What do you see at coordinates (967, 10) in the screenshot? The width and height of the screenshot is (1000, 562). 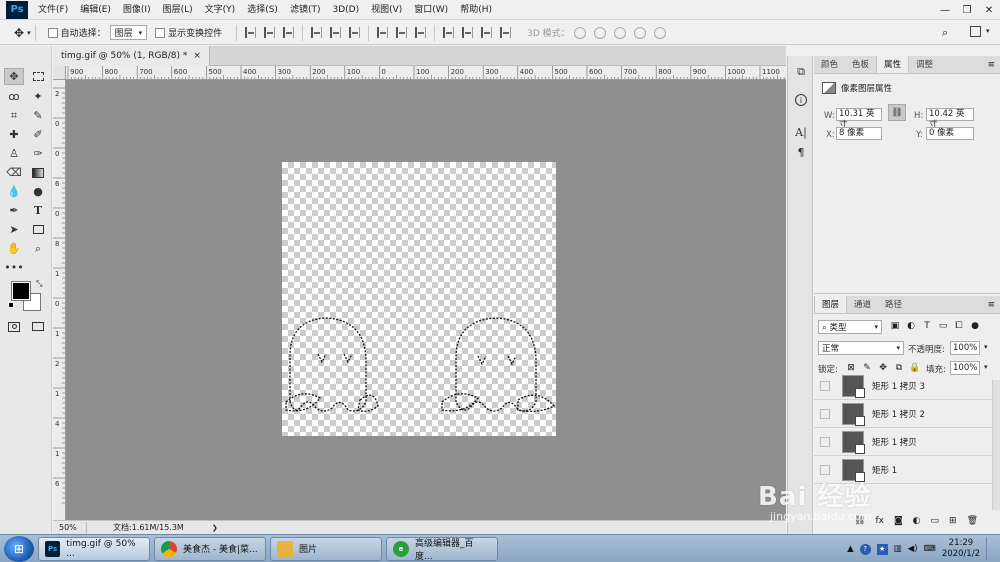 I see `restore-button: ❐` at bounding box center [967, 10].